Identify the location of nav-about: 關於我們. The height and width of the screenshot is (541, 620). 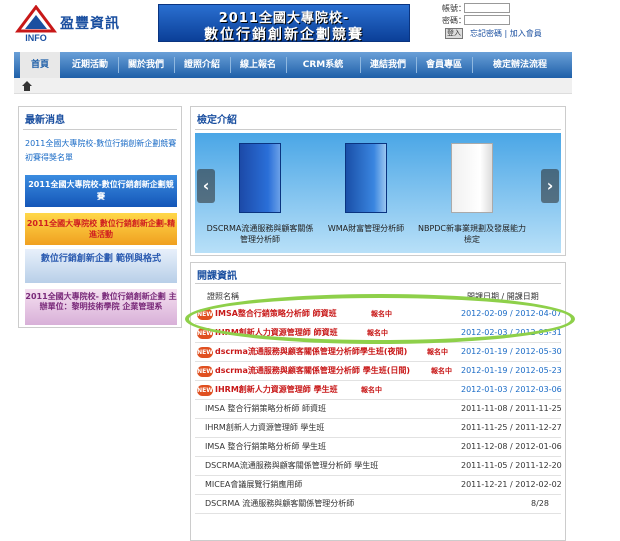
(146, 65).